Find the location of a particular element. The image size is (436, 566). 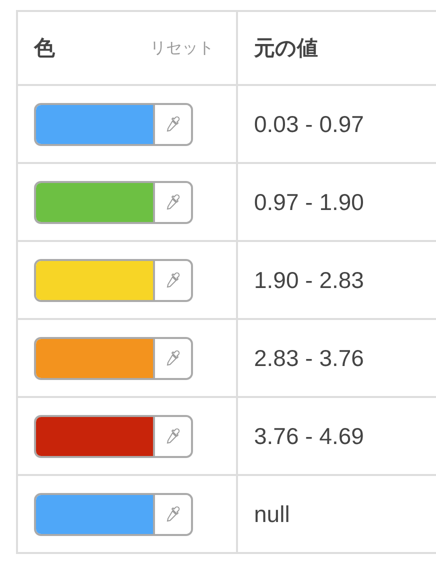

table-cell: 2.83 - 3.76 is located at coordinates (309, 358).